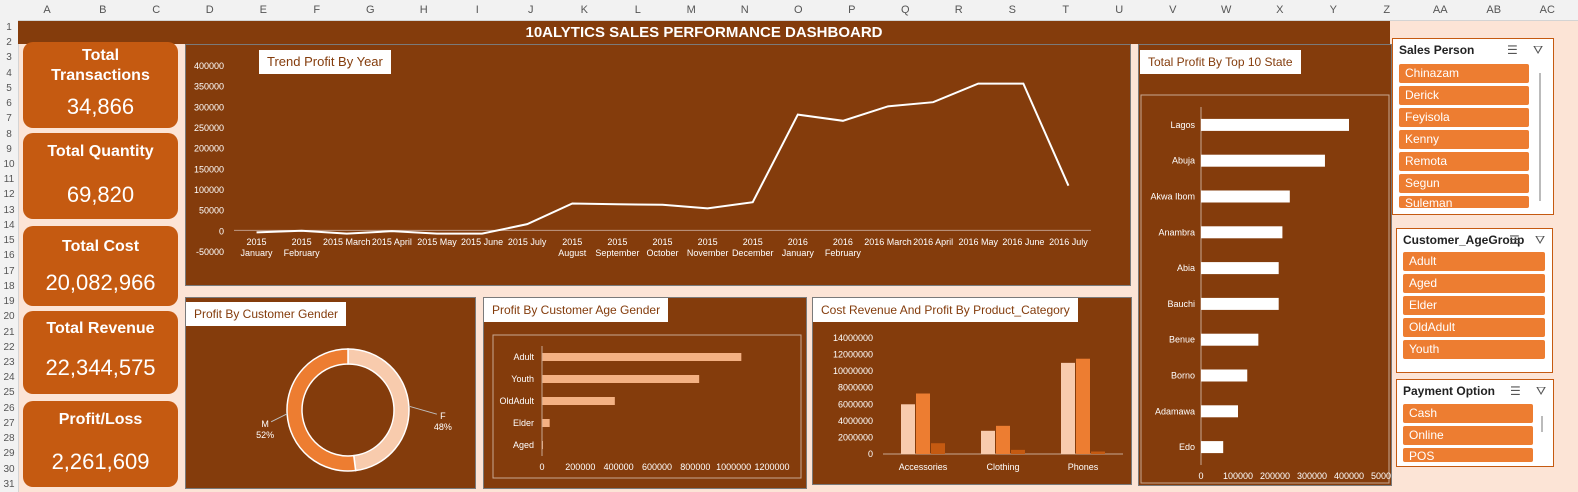  I want to click on kpi-card-total-cost: Total Cost 20,082,966, so click(100, 266).